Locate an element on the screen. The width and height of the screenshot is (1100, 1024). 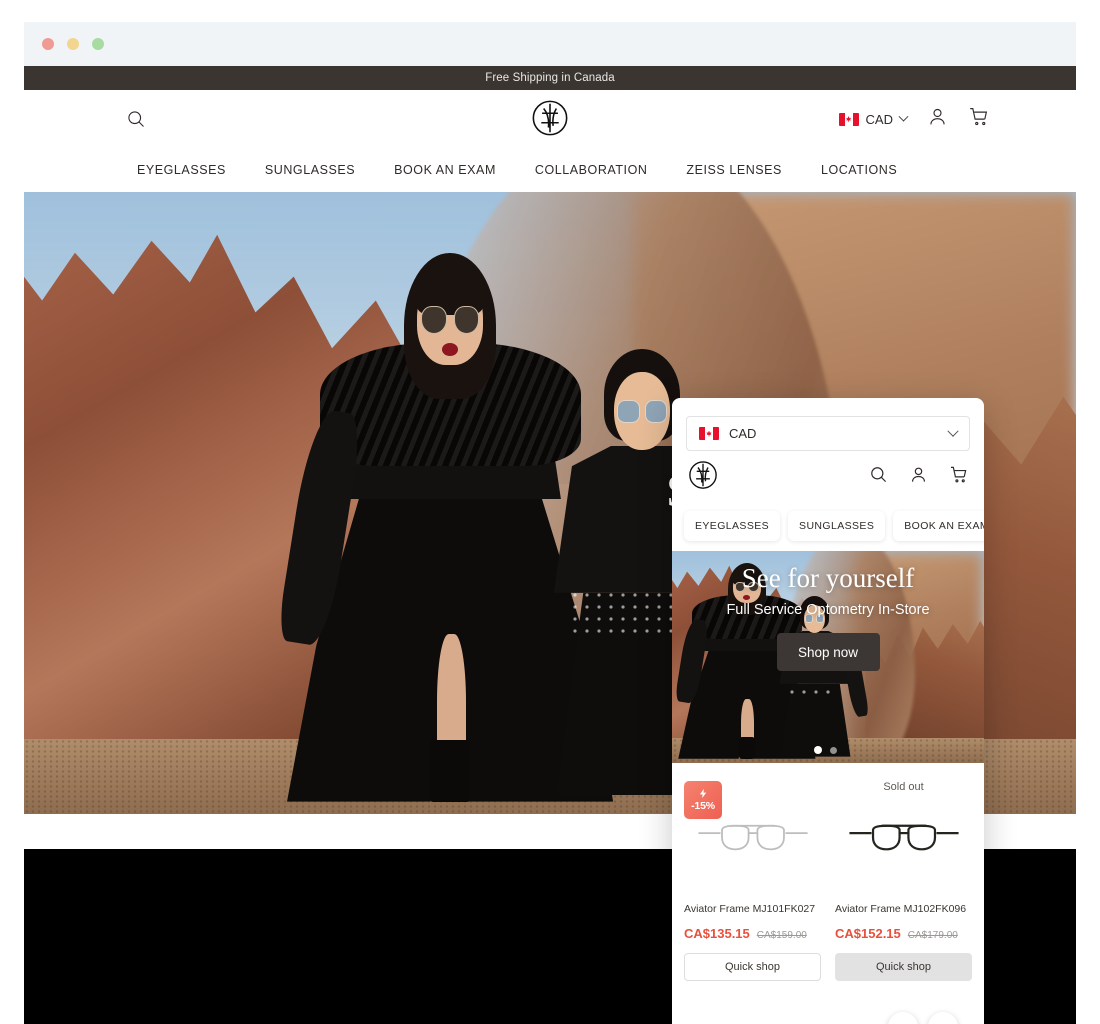
window-close-button is located at coordinates (48, 44).